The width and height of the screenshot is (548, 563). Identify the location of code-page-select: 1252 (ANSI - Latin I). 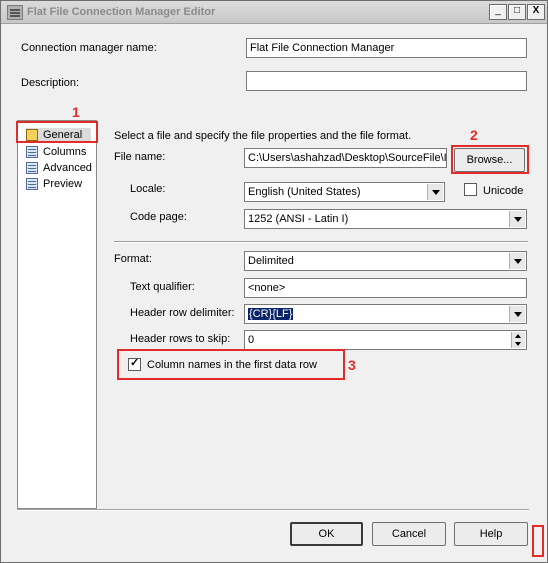
(385, 219).